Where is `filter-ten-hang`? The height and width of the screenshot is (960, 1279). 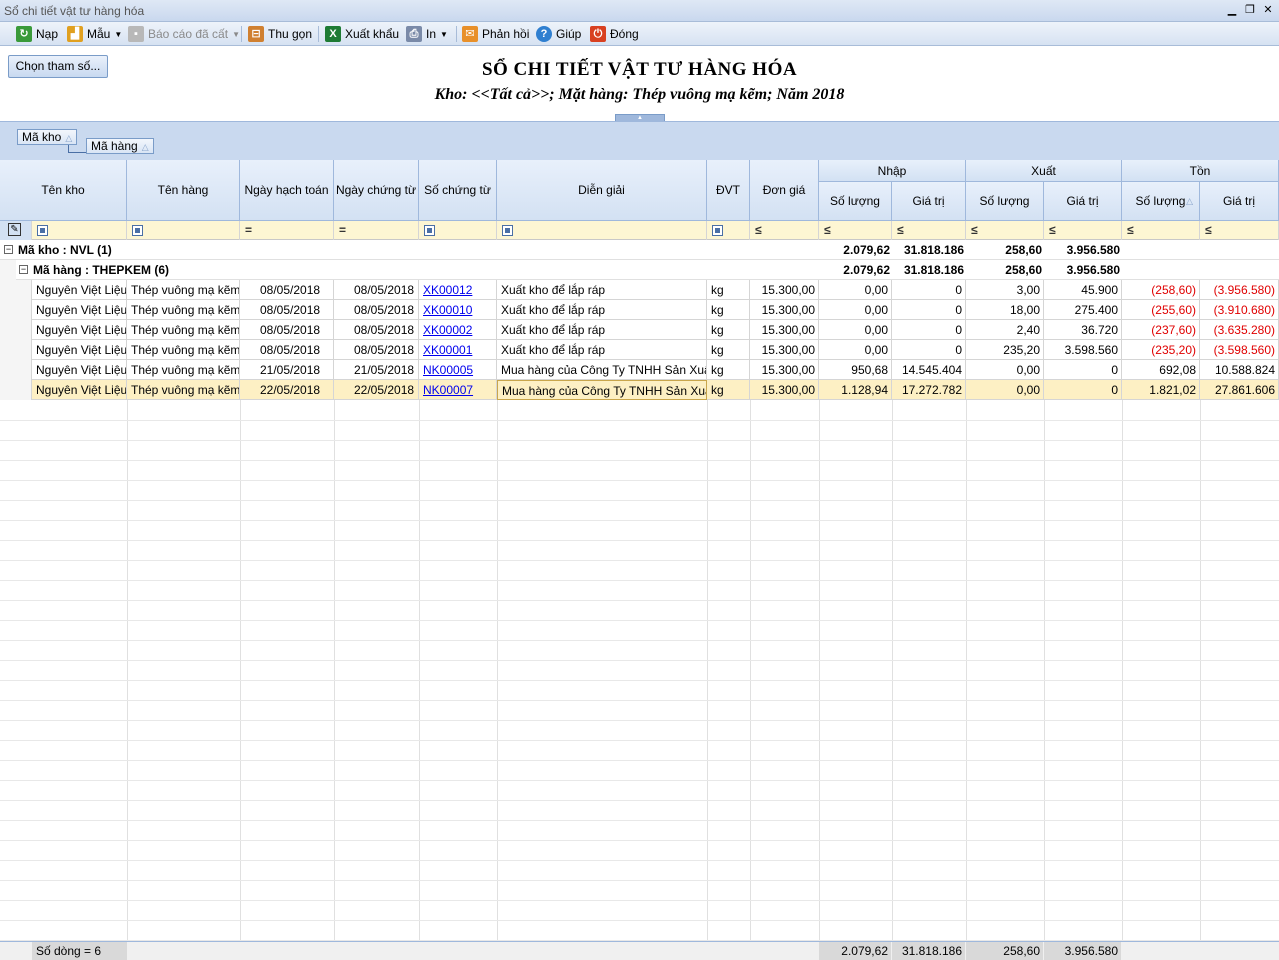
filter-ten-hang is located at coordinates (183, 230).